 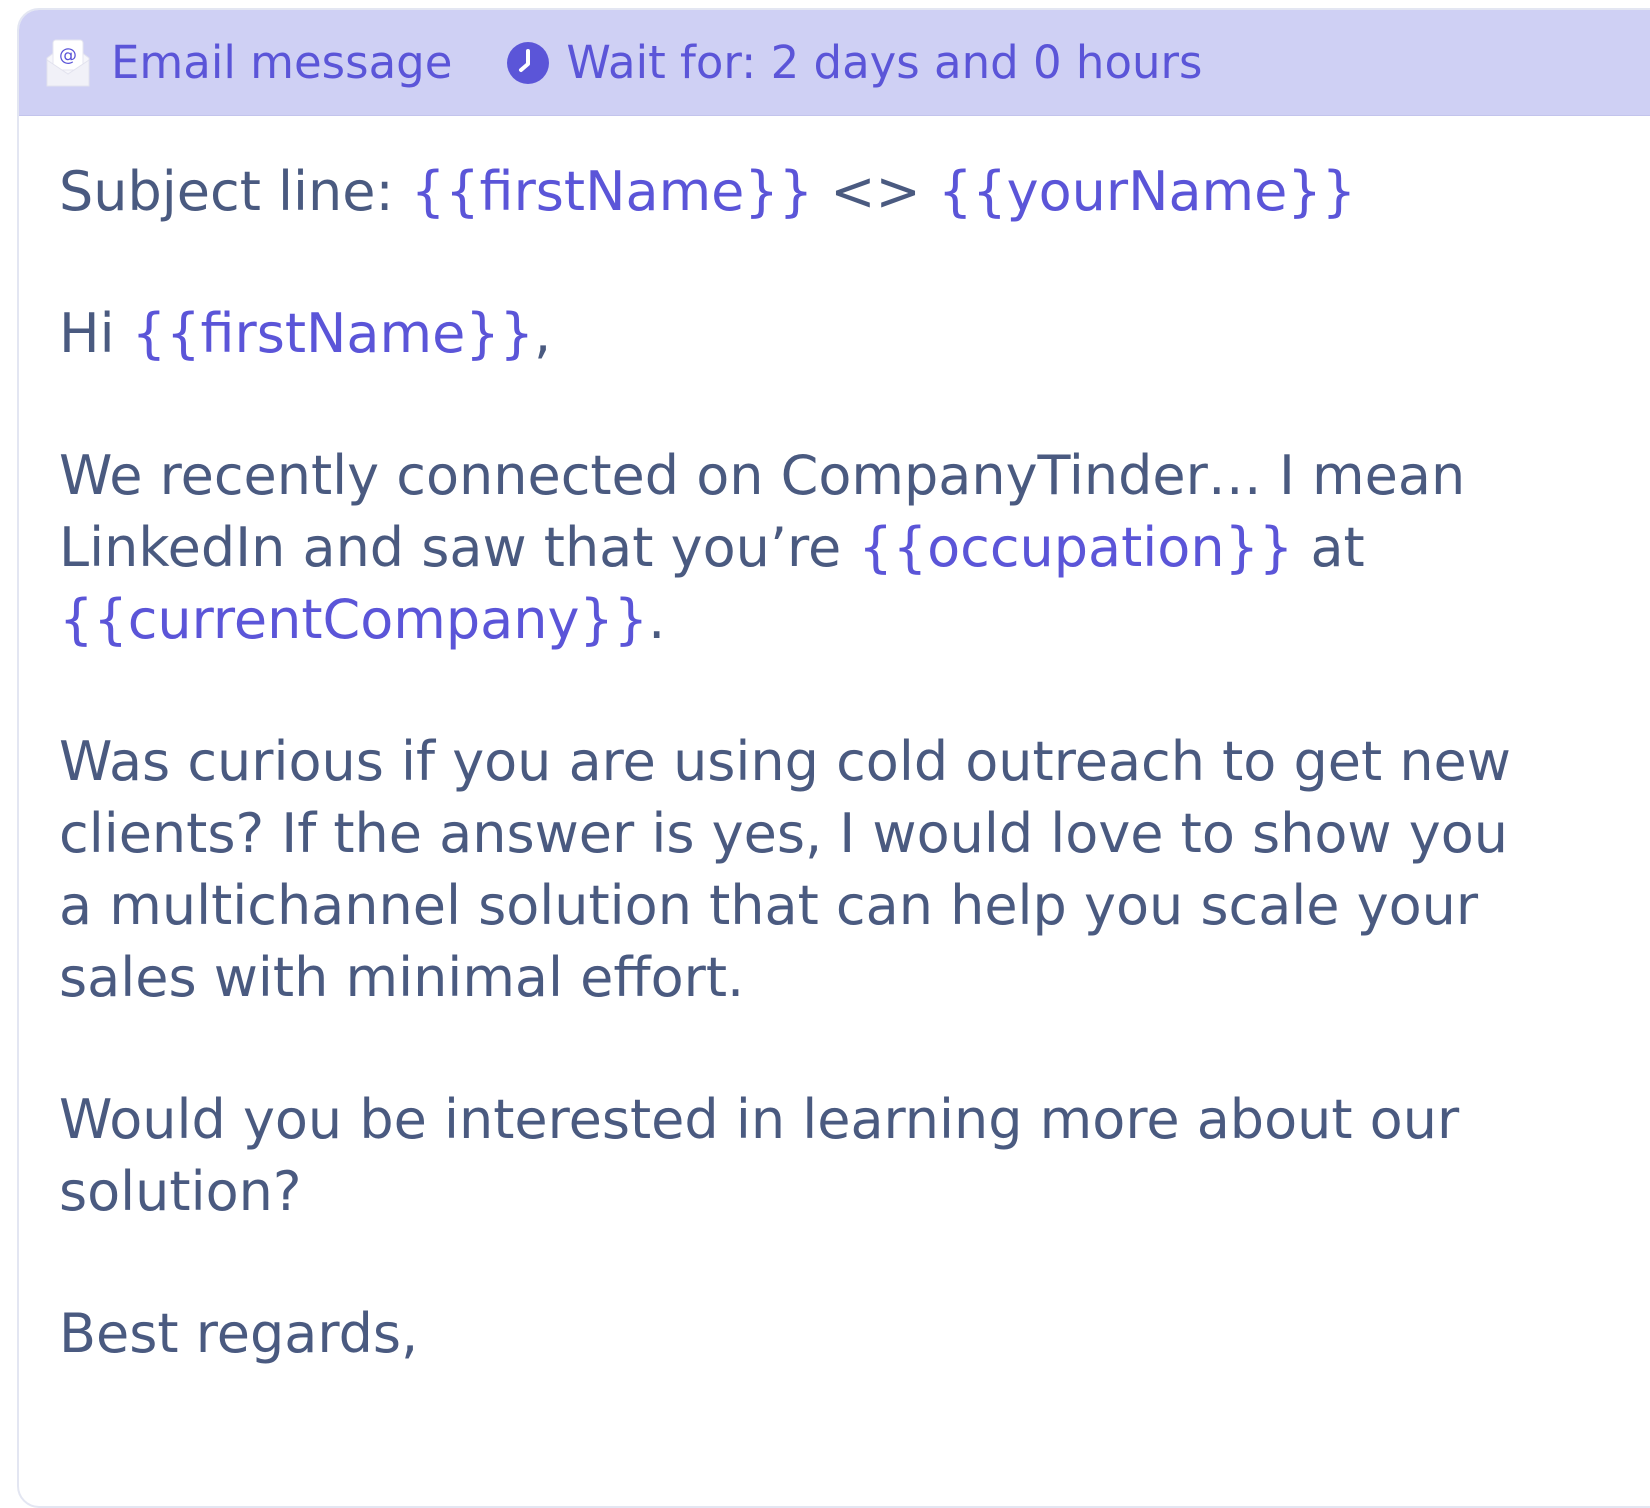 I want to click on greeting: Hi {{firstName}},, so click(x=305, y=333).